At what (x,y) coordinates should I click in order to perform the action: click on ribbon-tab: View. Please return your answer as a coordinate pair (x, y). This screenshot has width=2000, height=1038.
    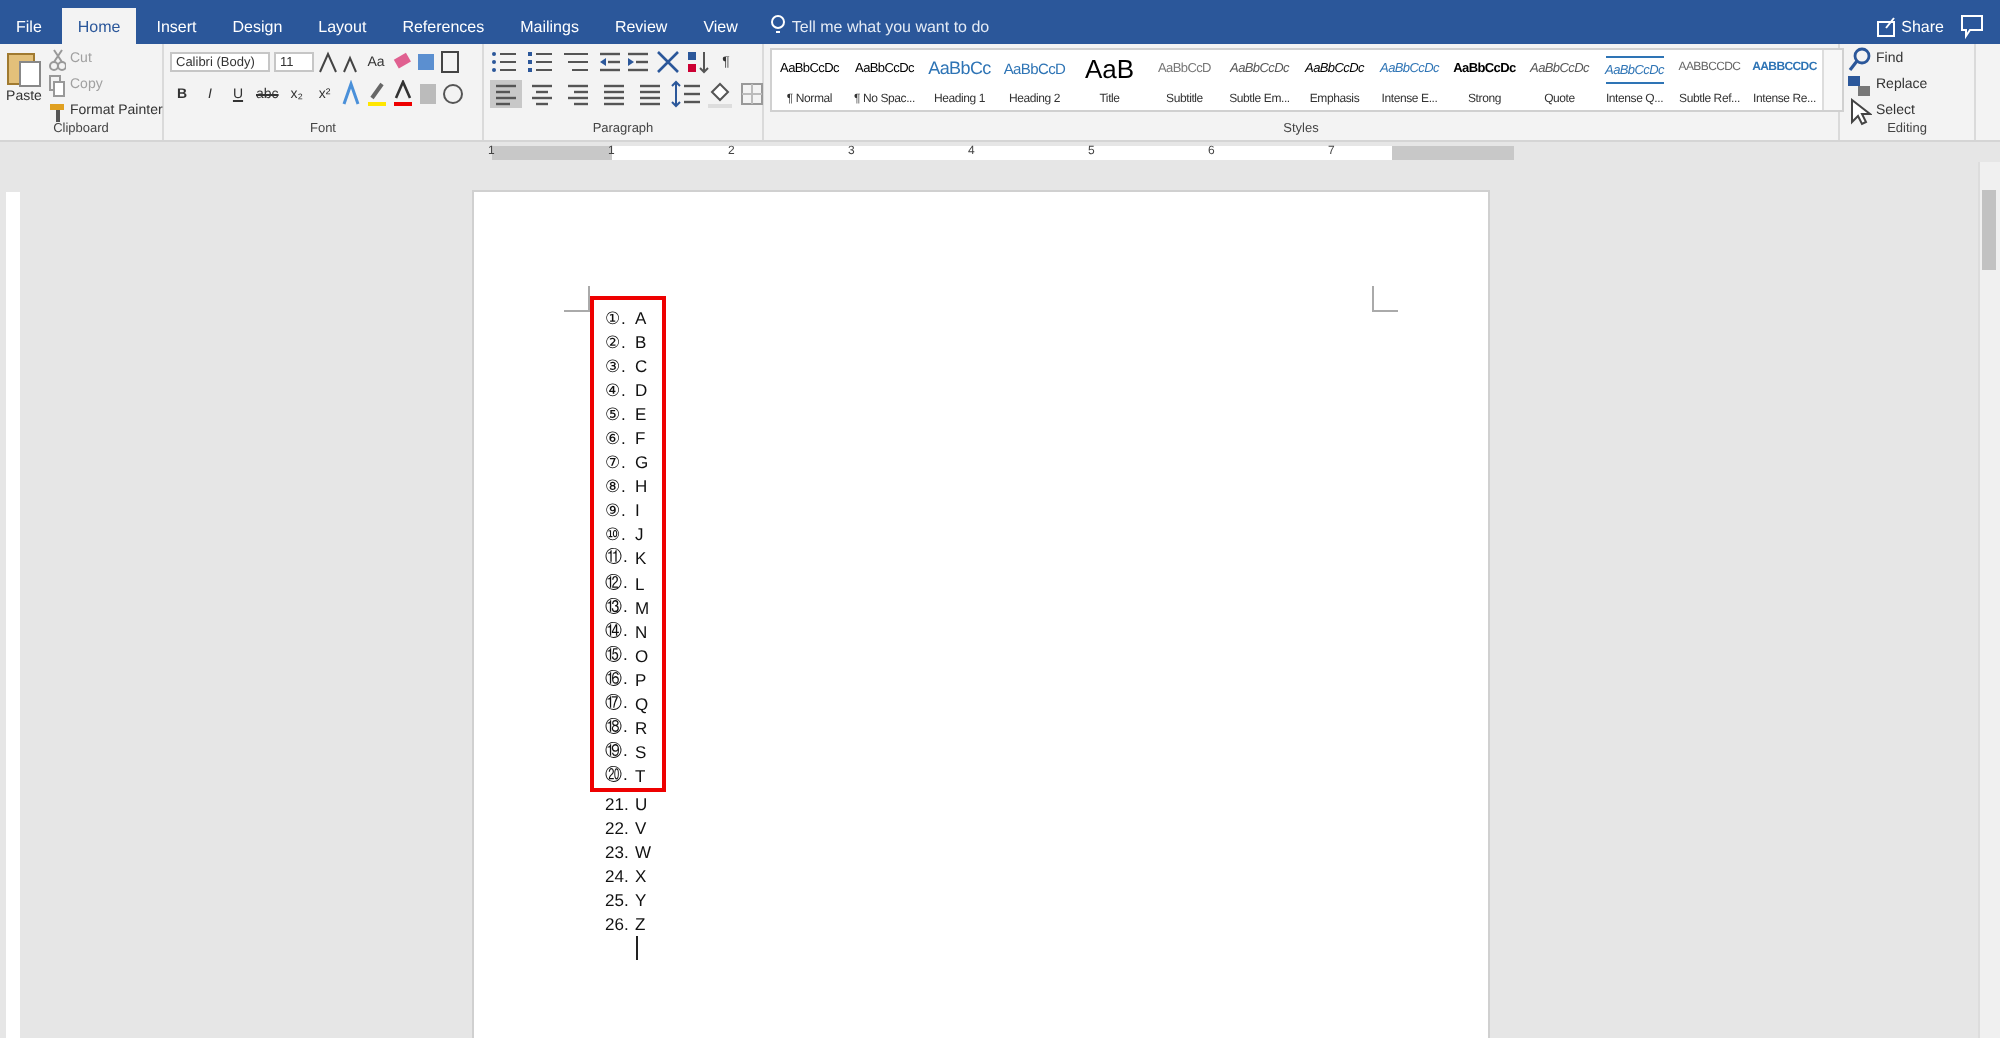
    Looking at the image, I should click on (720, 26).